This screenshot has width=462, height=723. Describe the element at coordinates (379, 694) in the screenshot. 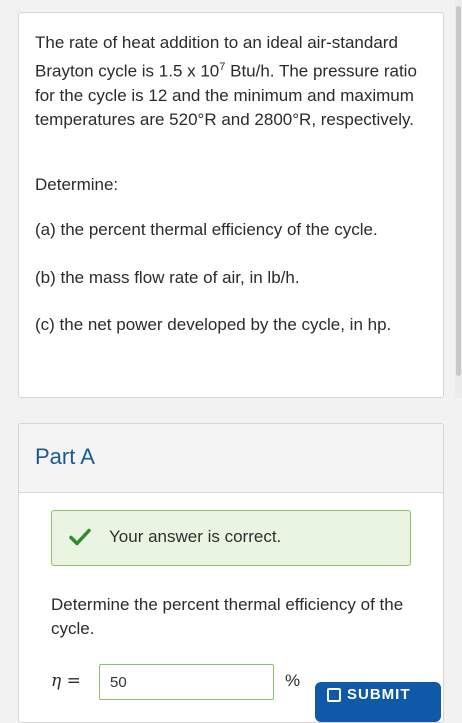

I see `submit-label: SUBMIT` at that location.